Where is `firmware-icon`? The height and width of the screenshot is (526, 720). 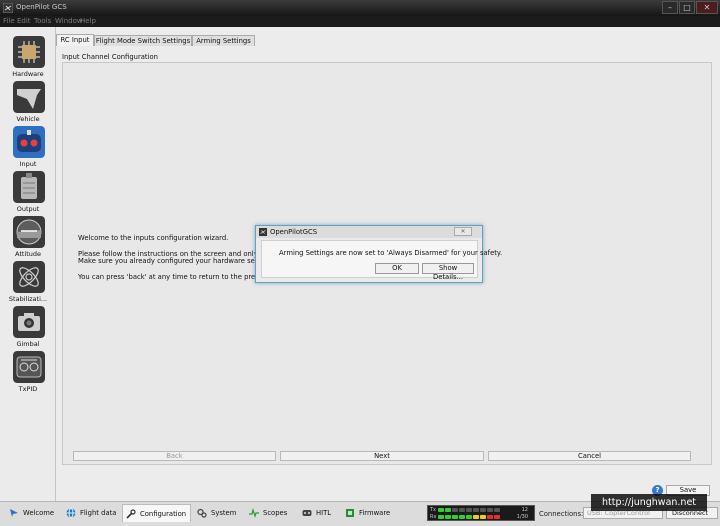 firmware-icon is located at coordinates (350, 513).